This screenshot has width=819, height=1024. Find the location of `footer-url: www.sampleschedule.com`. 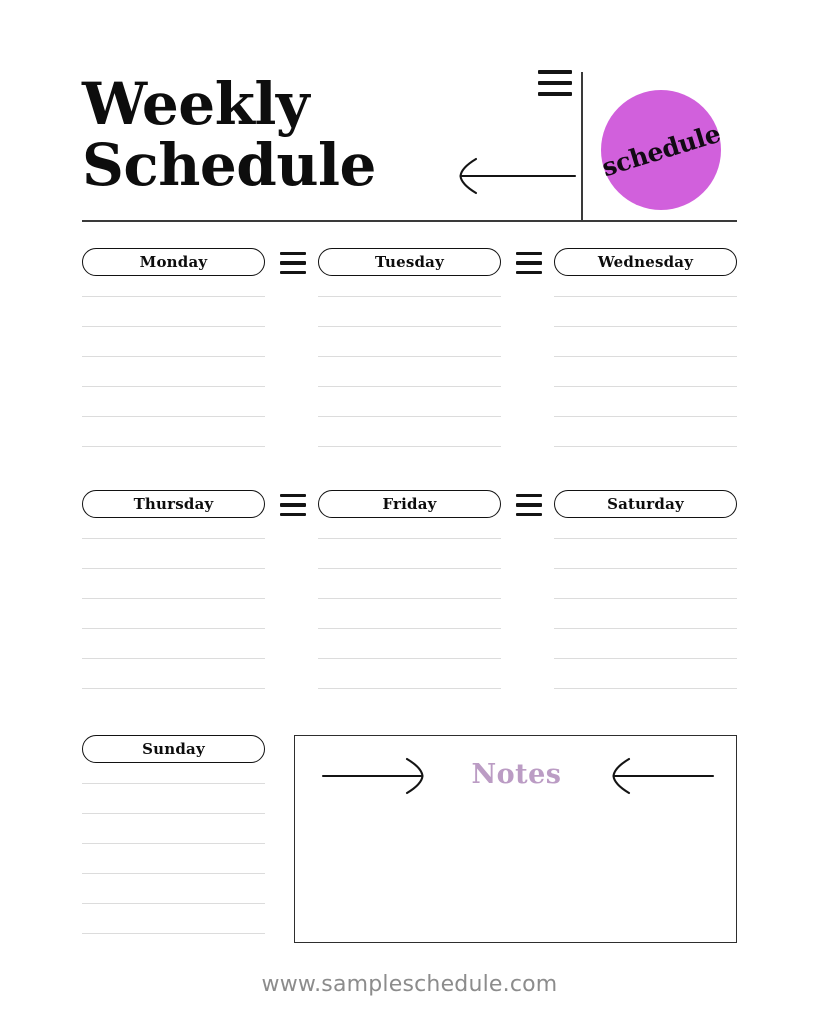

footer-url: www.sampleschedule.com is located at coordinates (410, 984).